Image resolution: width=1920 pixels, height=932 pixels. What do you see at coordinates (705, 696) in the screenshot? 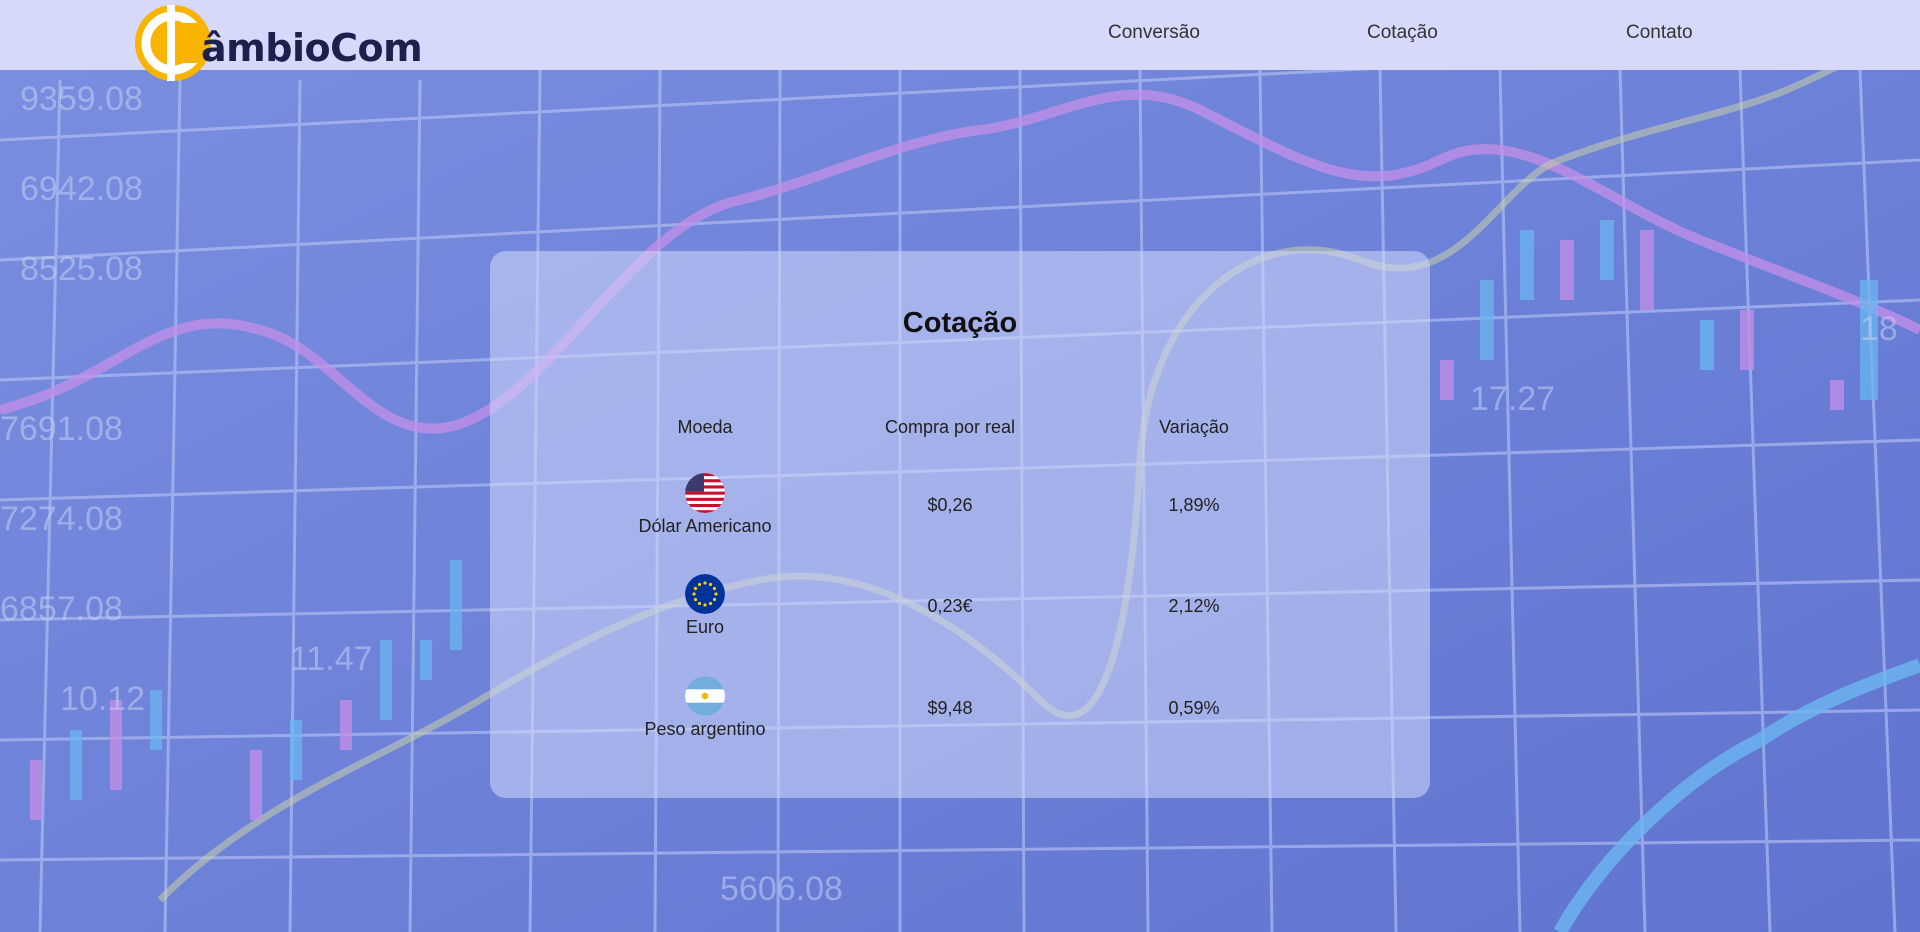
I see `argentina-flag-icon` at bounding box center [705, 696].